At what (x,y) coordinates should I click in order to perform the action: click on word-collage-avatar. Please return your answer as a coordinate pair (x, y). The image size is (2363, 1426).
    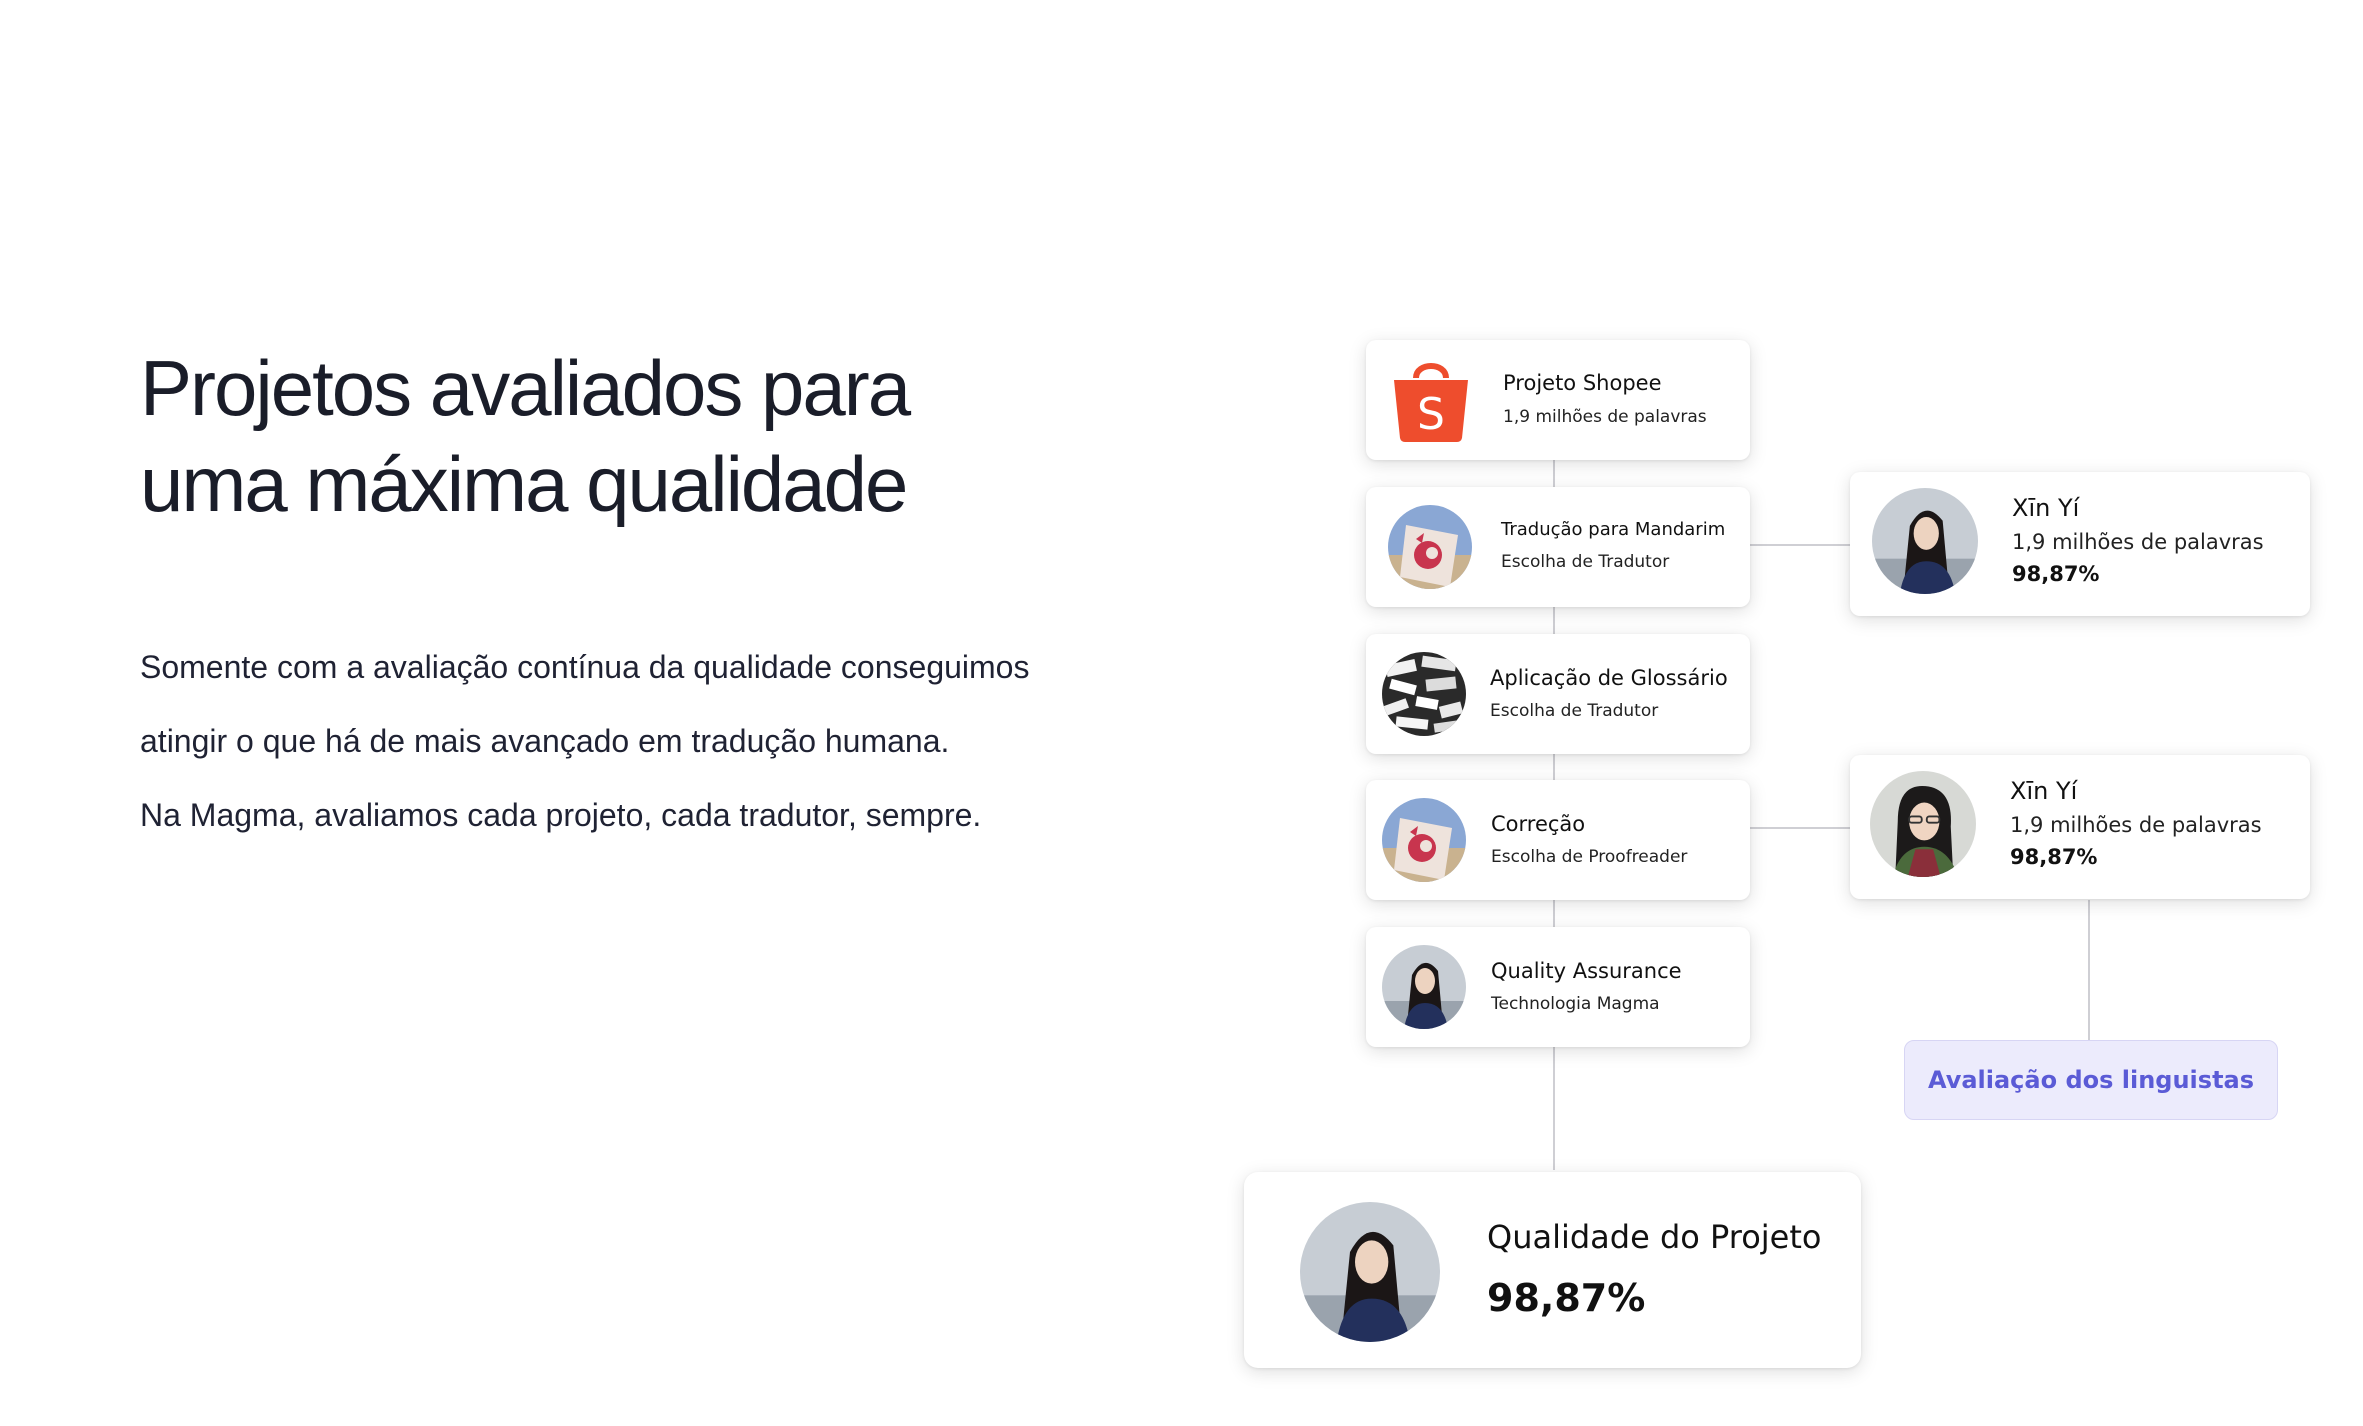
    Looking at the image, I should click on (1424, 694).